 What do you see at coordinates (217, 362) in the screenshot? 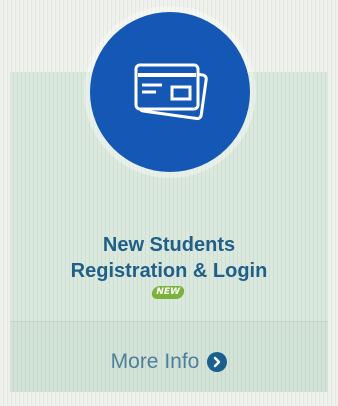
I see `chevron-right-circle-icon` at bounding box center [217, 362].